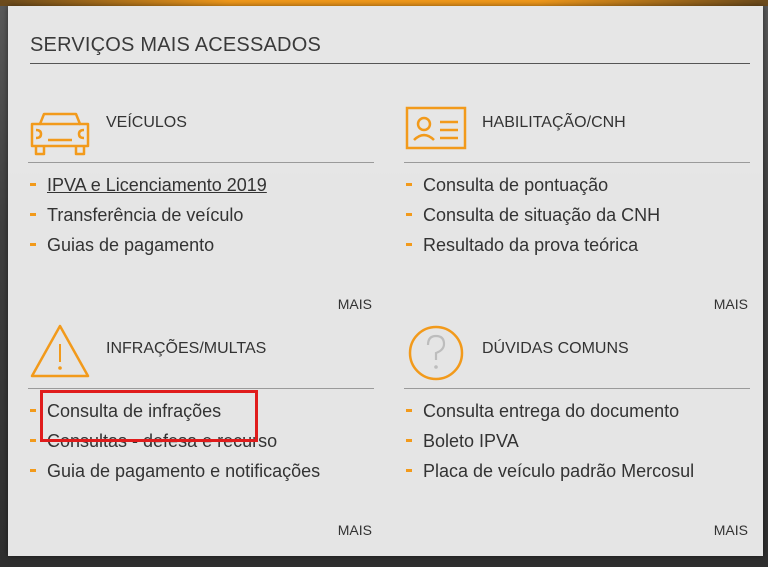 Image resolution: width=768 pixels, height=567 pixels. I want to click on section-header: DÚVIDAS COMUNS, so click(579, 352).